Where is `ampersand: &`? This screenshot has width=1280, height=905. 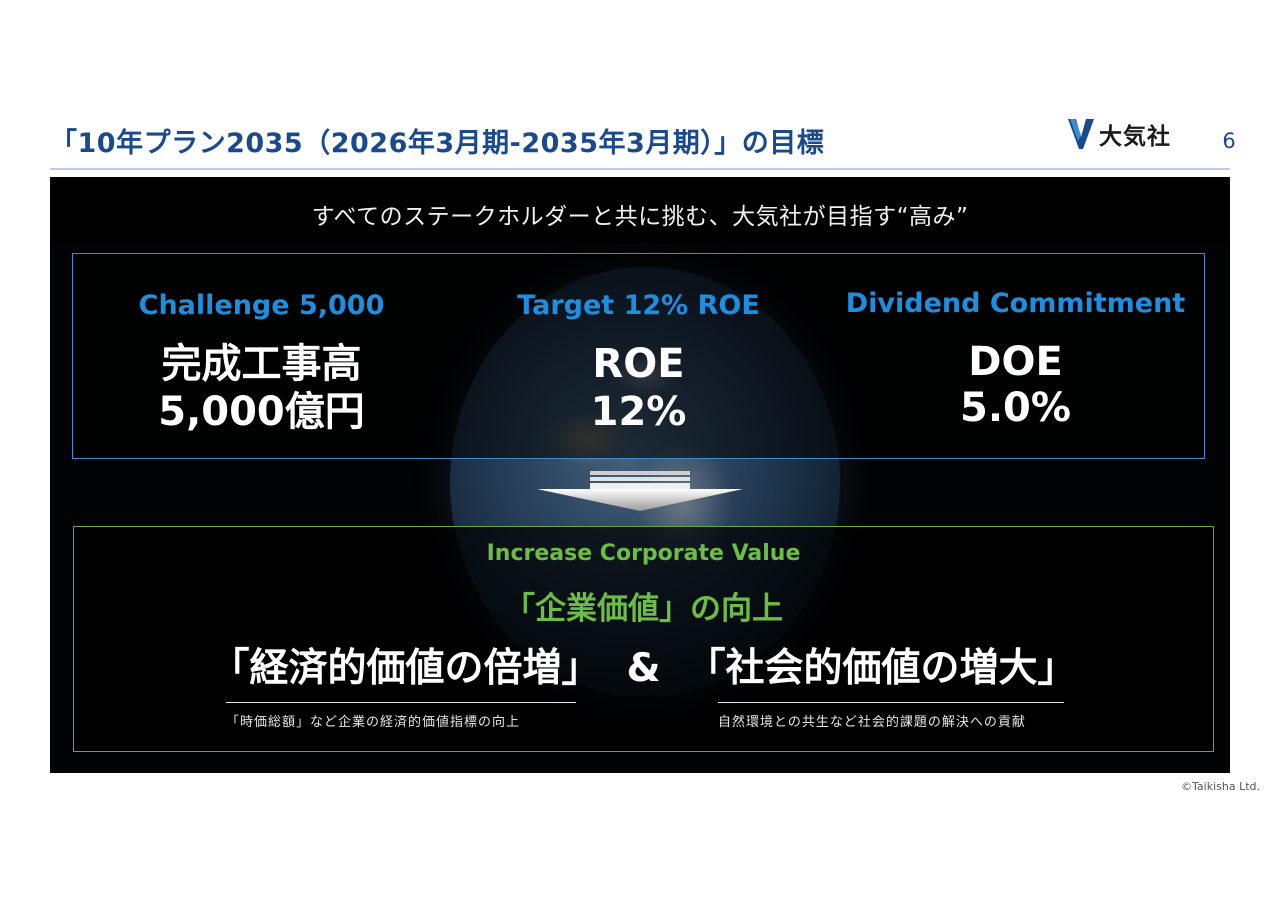
ampersand: & is located at coordinates (643, 668).